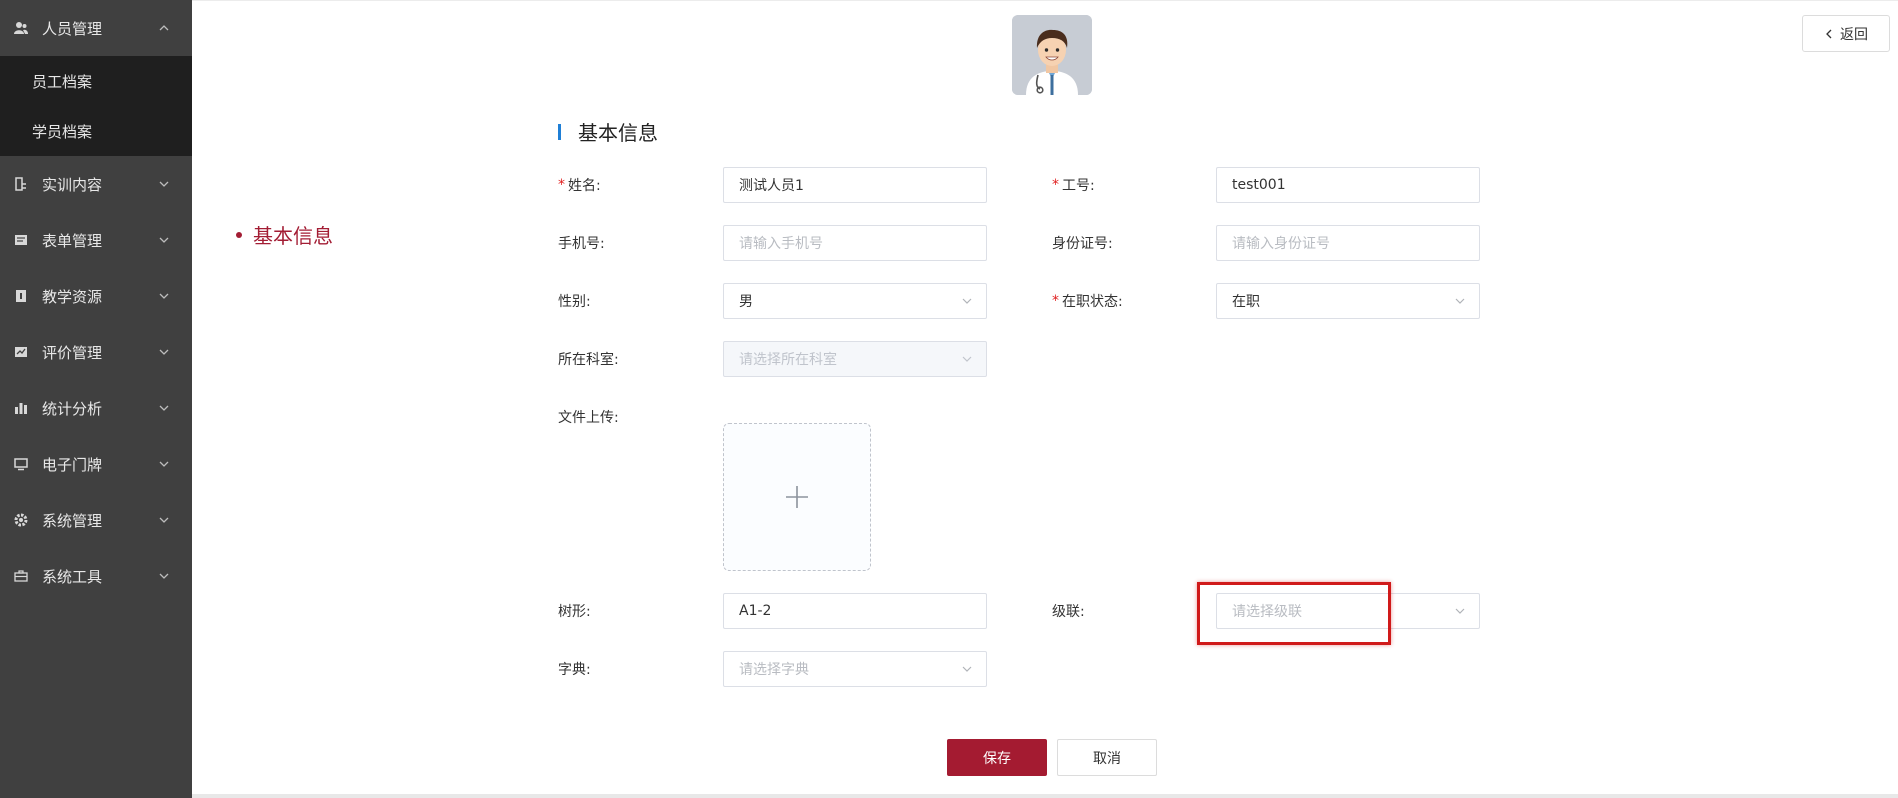  I want to click on gender-select-value: 男, so click(746, 302).